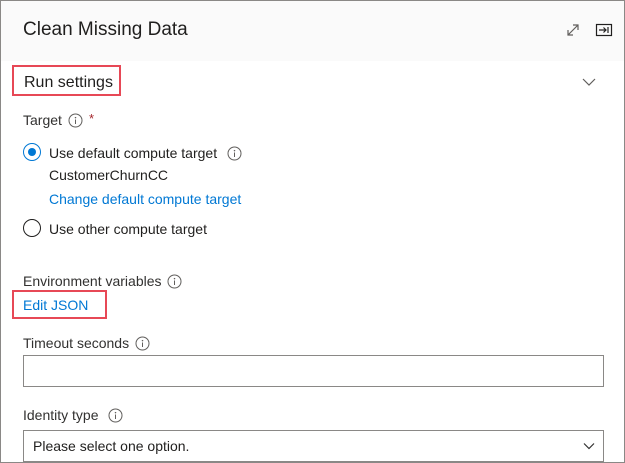 The image size is (625, 463). What do you see at coordinates (42, 120) in the screenshot?
I see `target-label: Target` at bounding box center [42, 120].